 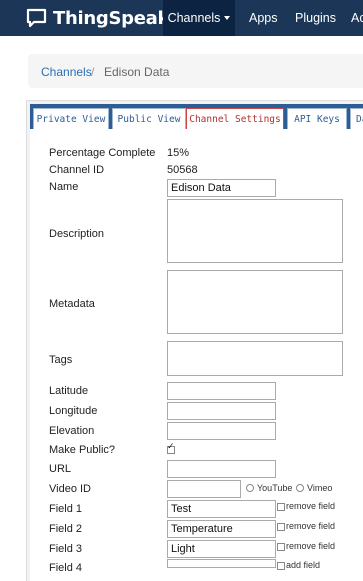 I want to click on field3-remove-label: remove field, so click(x=311, y=546).